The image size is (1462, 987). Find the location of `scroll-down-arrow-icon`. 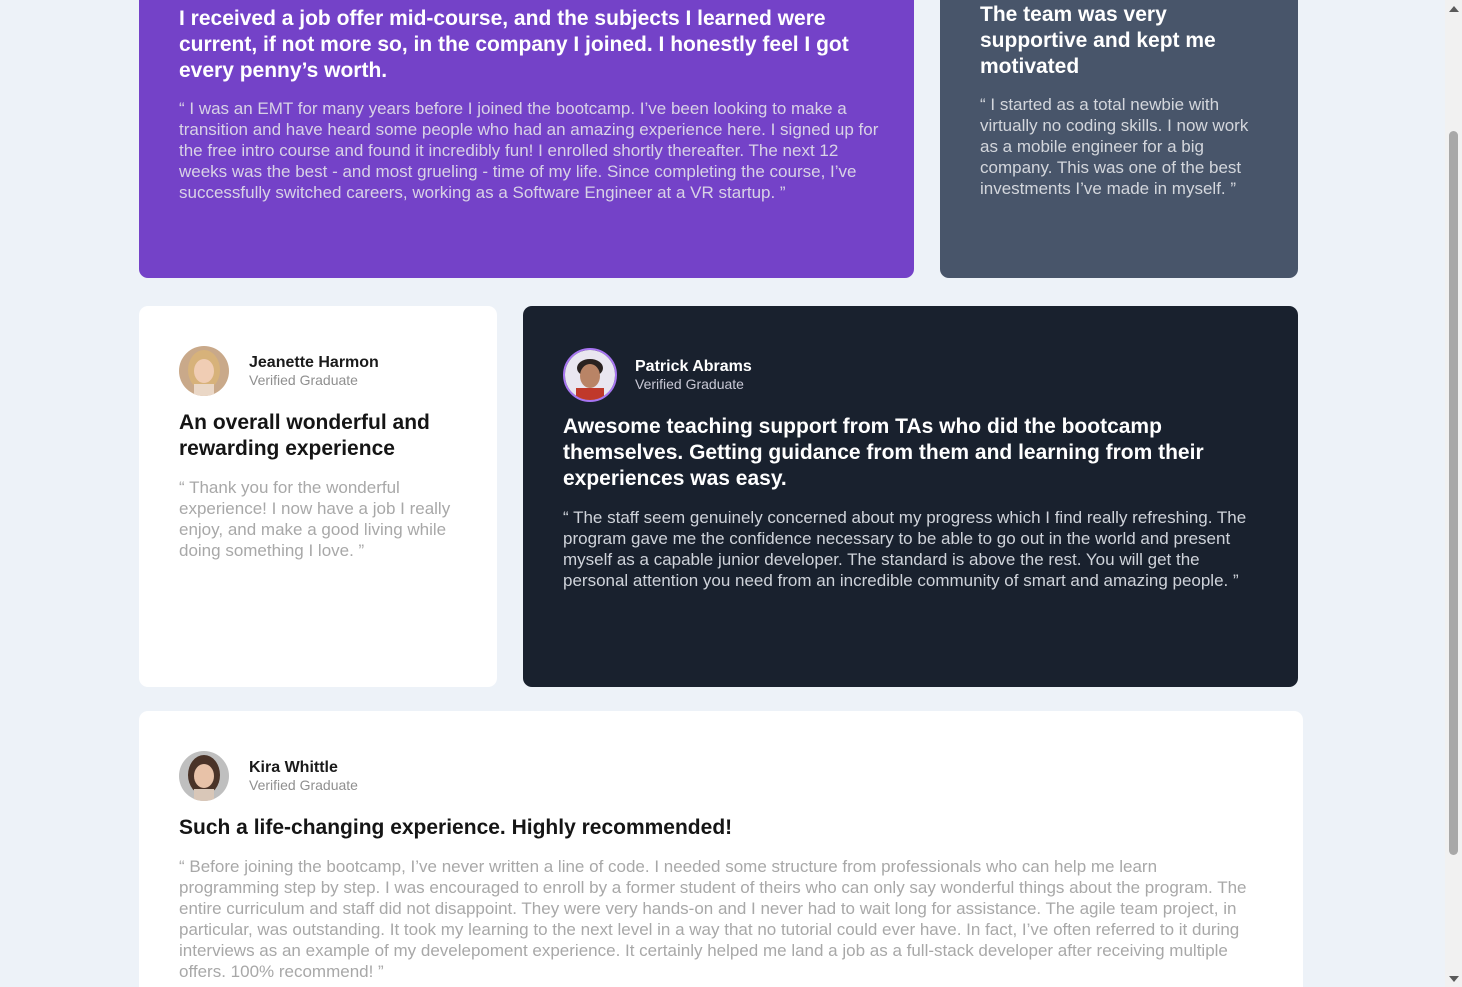

scroll-down-arrow-icon is located at coordinates (1454, 979).